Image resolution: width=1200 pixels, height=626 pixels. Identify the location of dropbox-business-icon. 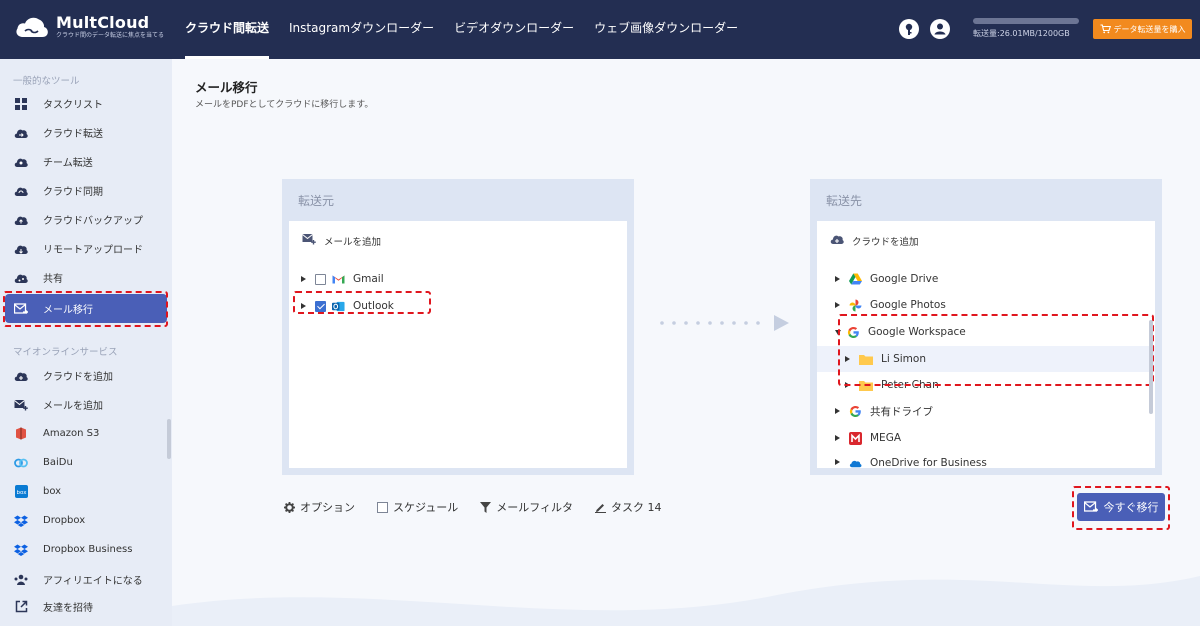
(21, 550).